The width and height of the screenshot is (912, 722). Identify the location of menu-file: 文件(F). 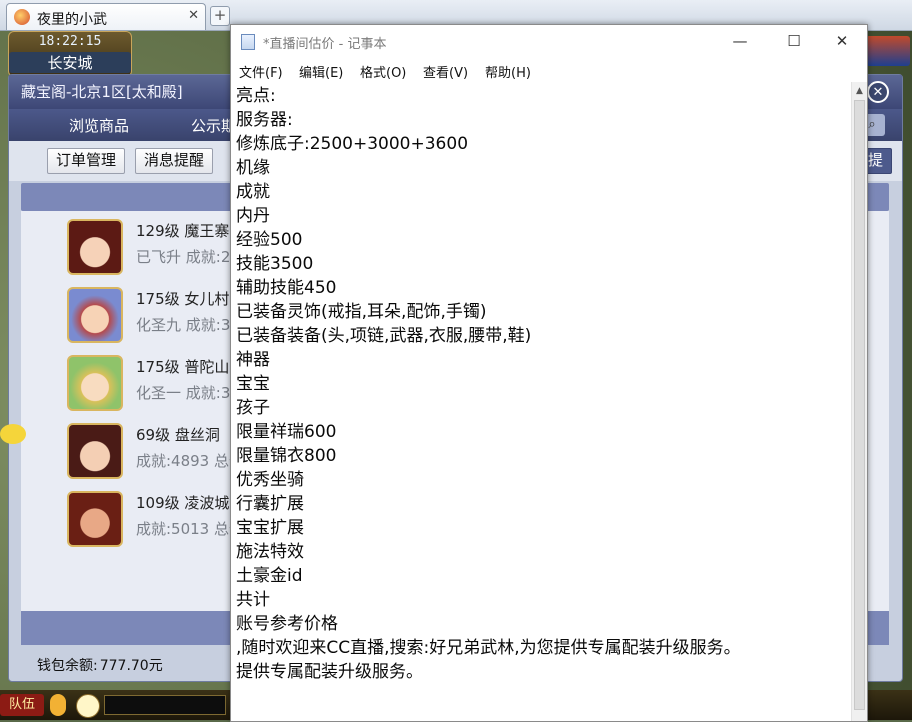
(261, 71).